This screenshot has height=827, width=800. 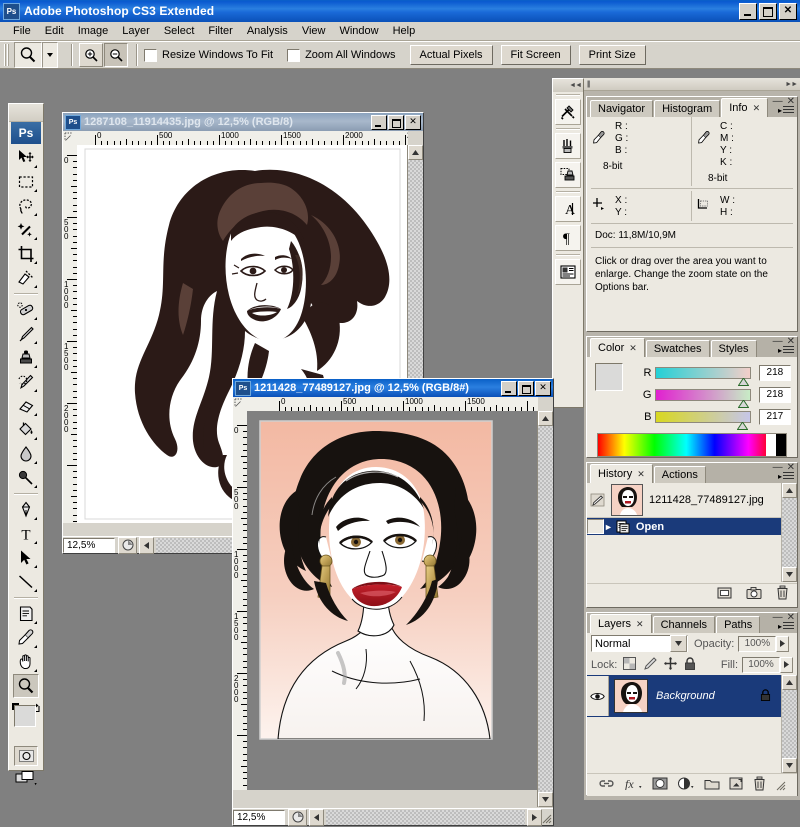 What do you see at coordinates (259, 817) in the screenshot?
I see `zoom-level-field-2: 12,5%` at bounding box center [259, 817].